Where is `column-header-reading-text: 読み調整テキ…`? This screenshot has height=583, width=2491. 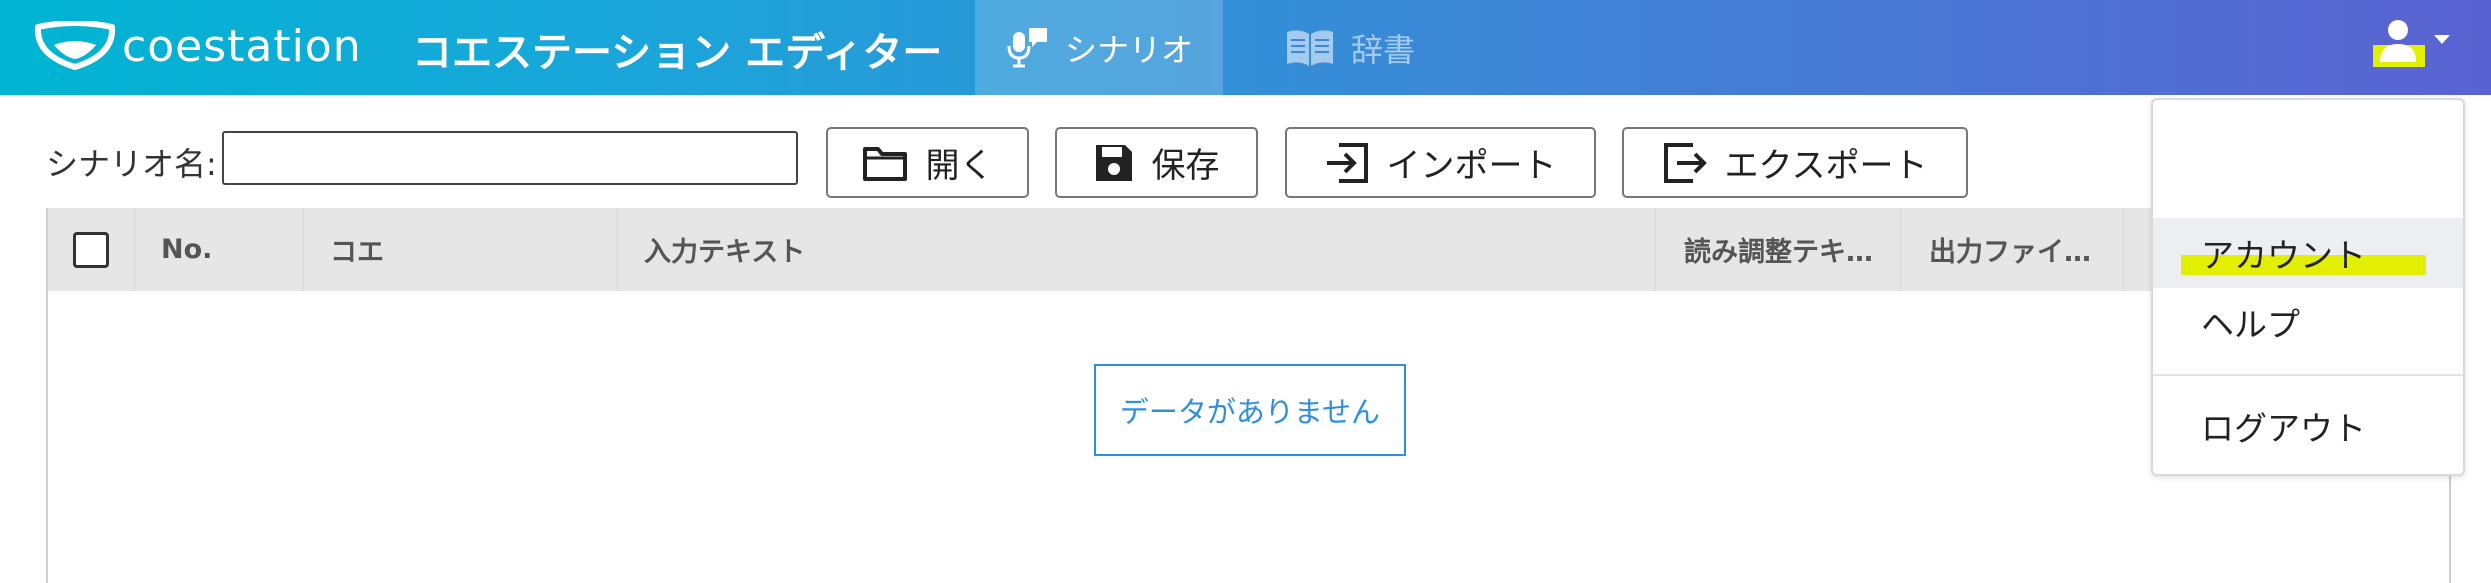 column-header-reading-text: 読み調整テキ… is located at coordinates (1778, 249).